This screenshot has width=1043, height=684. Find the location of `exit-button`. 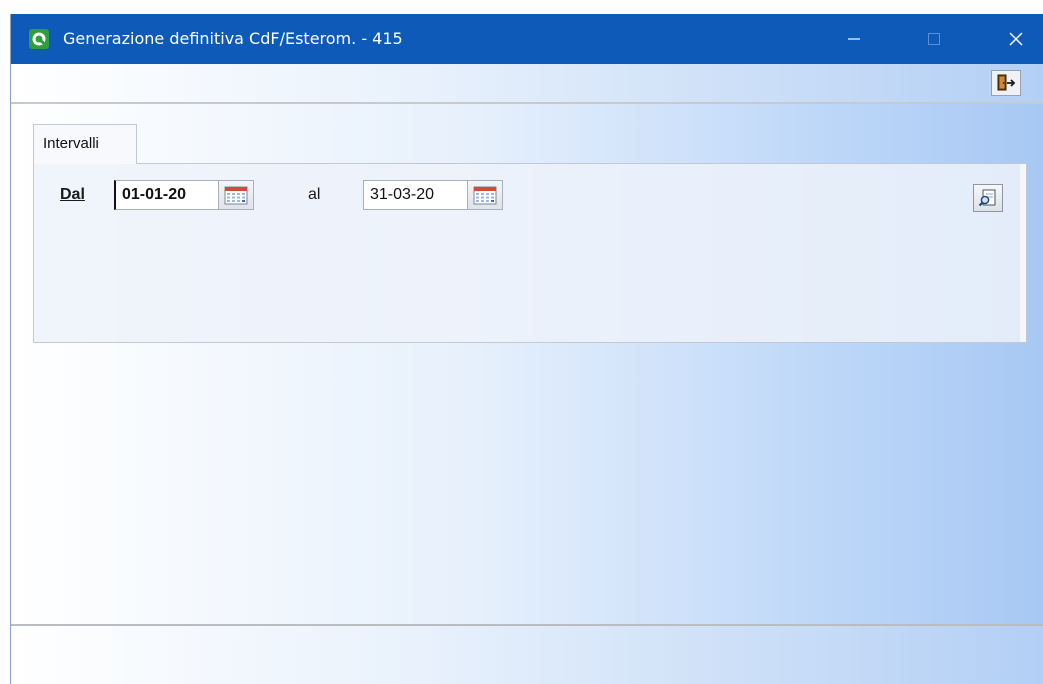

exit-button is located at coordinates (1006, 83).